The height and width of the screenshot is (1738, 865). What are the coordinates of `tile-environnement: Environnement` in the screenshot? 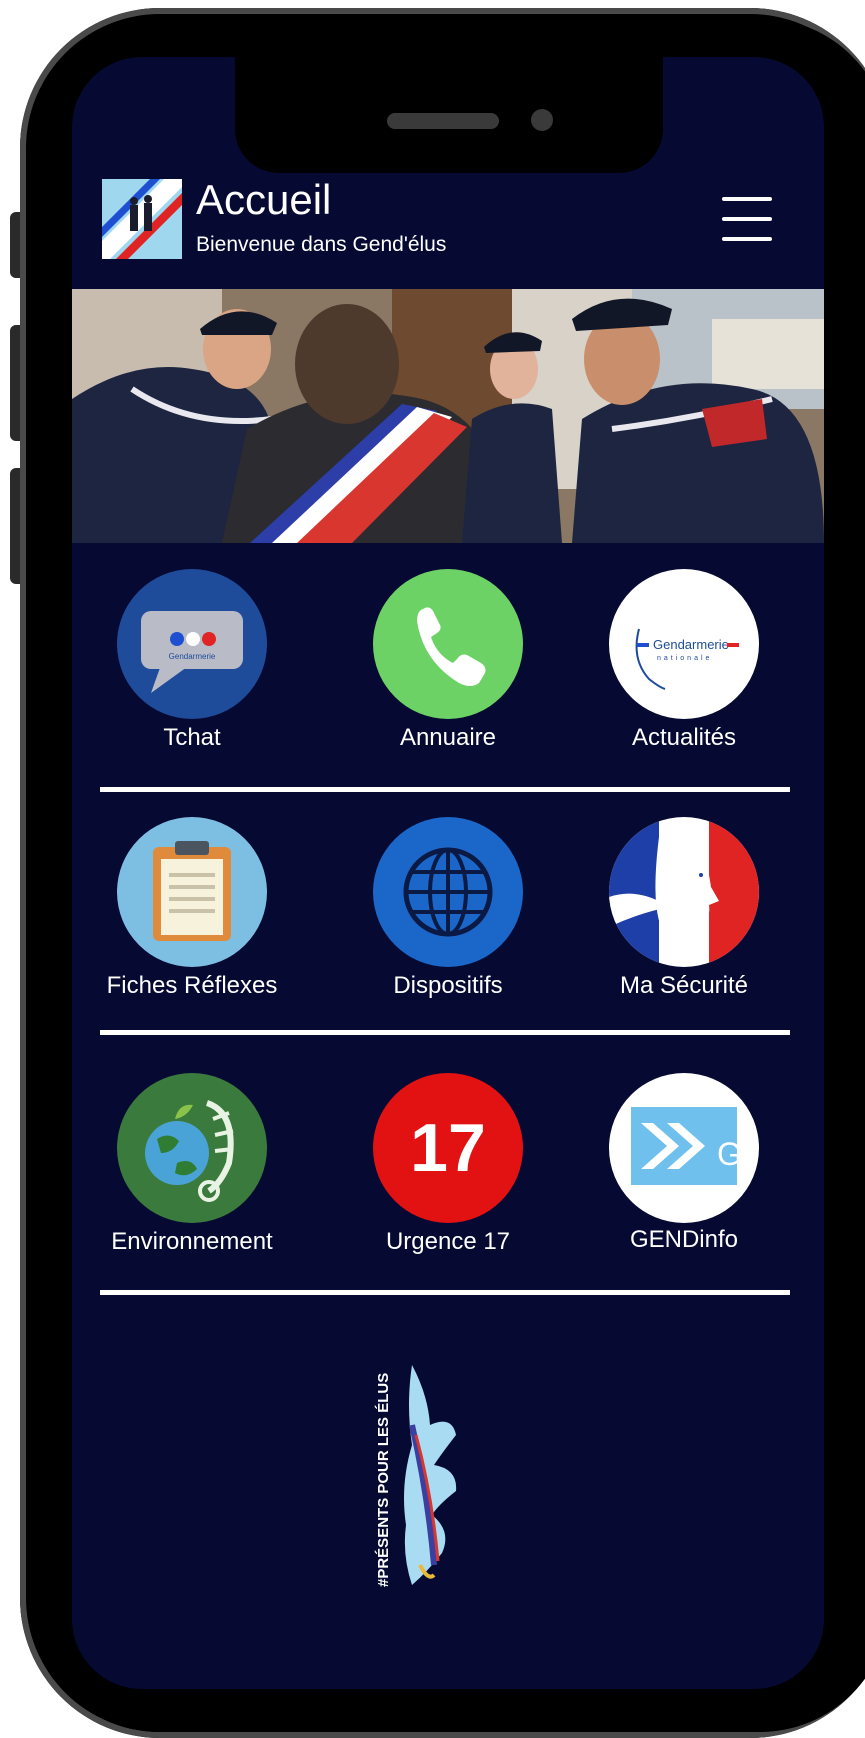 It's located at (192, 1168).